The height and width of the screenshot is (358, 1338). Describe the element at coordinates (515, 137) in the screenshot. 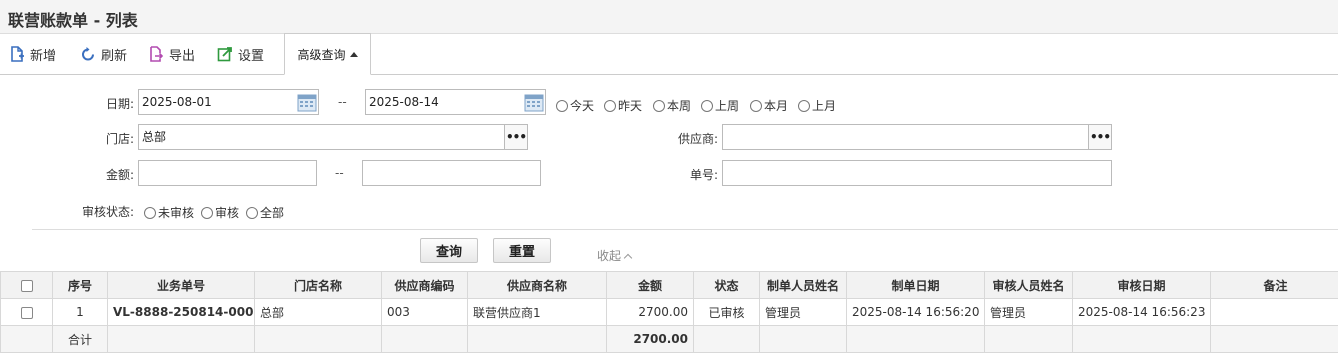

I see `store-picker-button: •••` at that location.